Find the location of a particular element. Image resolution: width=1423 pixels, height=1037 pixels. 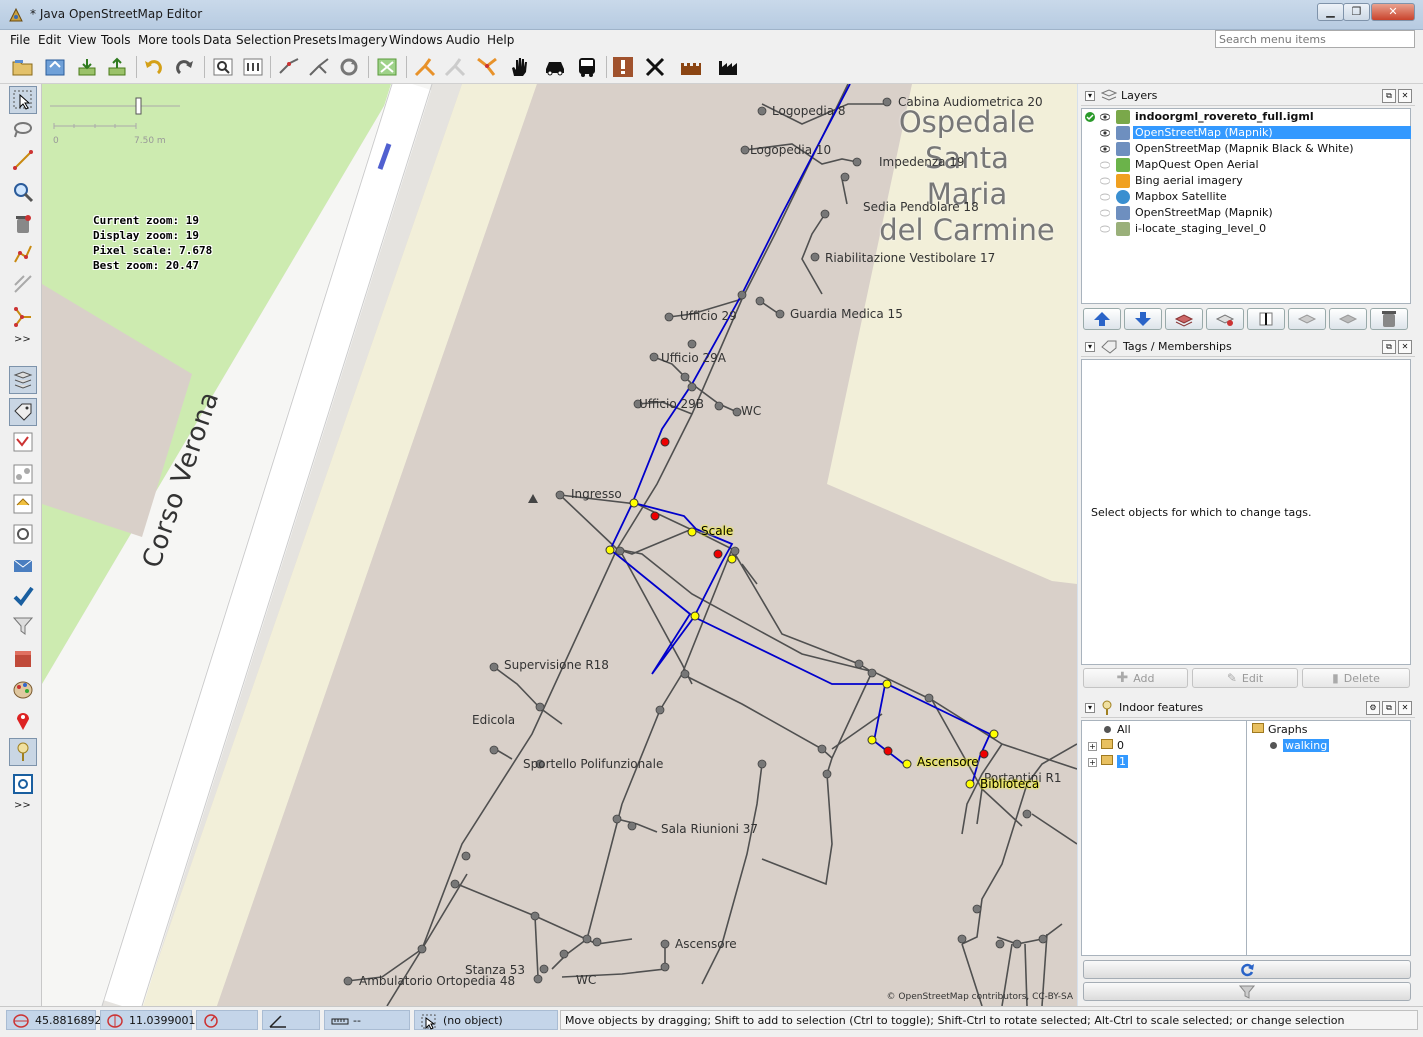

relation-list-icon is located at coordinates (23, 474).